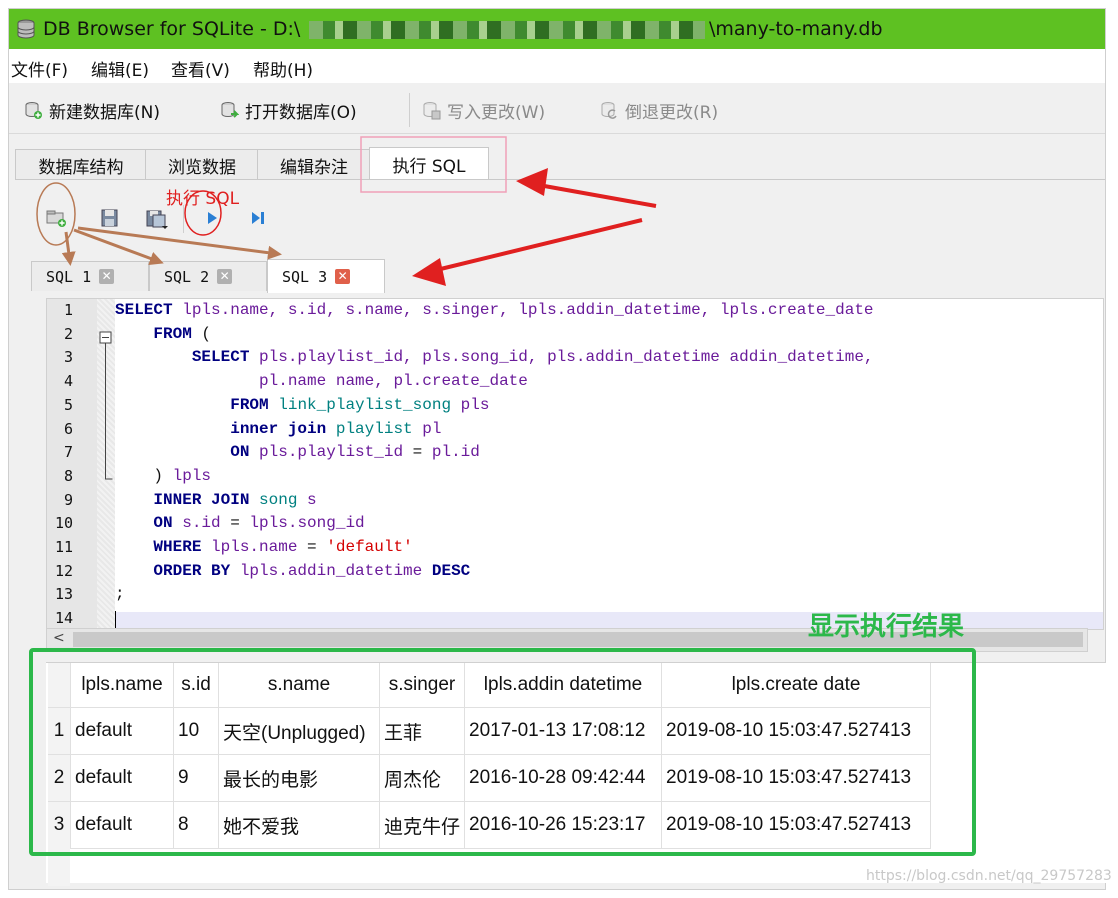 This screenshot has width=1118, height=898. What do you see at coordinates (196, 685) in the screenshot?
I see `column-header: s.id` at bounding box center [196, 685].